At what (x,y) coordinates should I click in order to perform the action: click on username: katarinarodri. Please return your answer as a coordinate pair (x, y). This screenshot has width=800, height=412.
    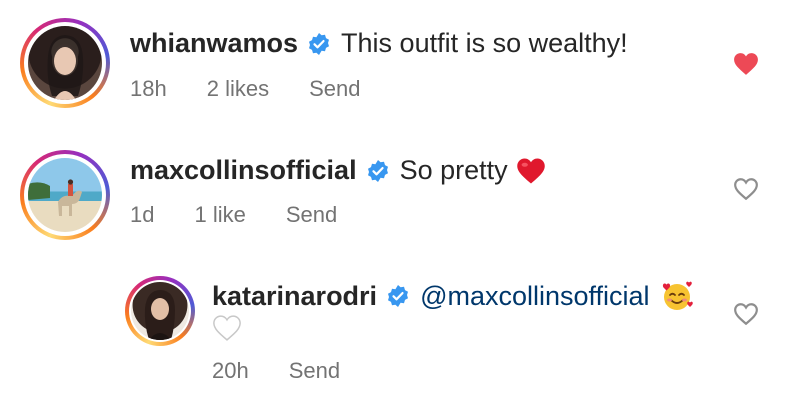
    Looking at the image, I should click on (294, 296).